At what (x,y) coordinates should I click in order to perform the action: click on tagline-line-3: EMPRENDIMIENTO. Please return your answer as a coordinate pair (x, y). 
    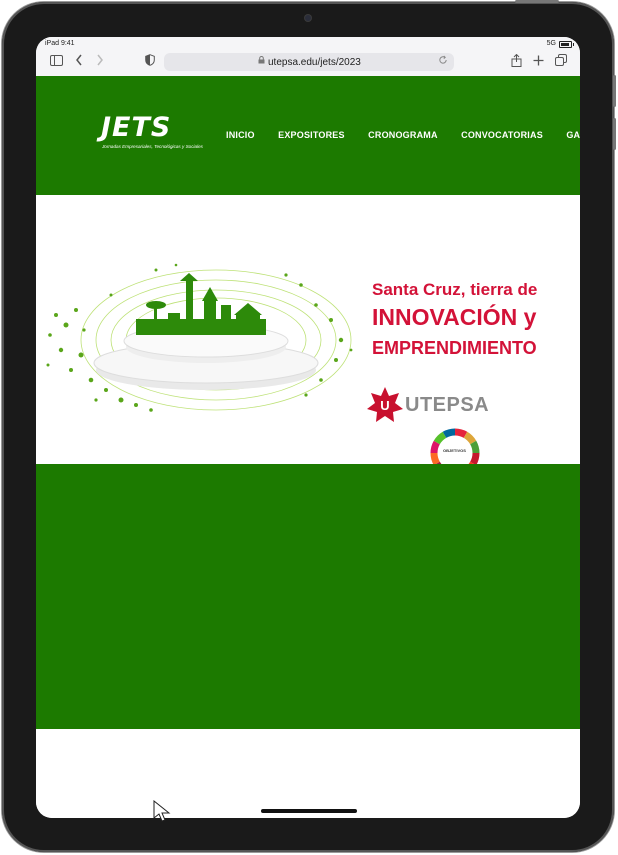
    Looking at the image, I should click on (454, 348).